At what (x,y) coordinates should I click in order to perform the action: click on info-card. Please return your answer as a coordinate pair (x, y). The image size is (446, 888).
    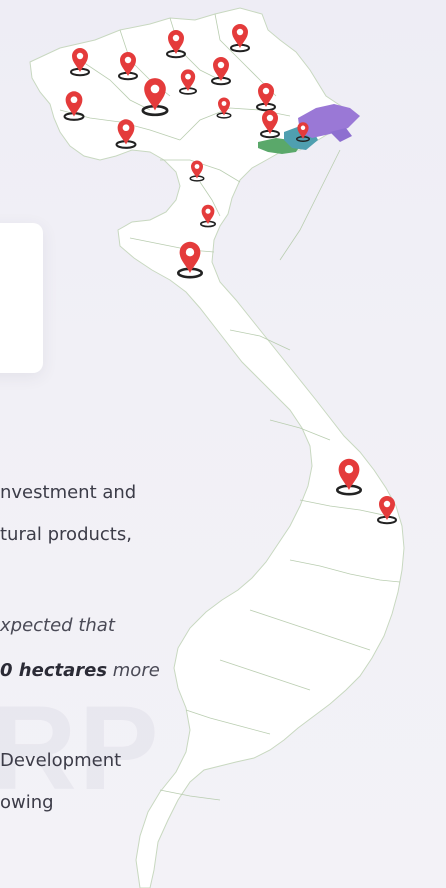
    Looking at the image, I should click on (21, 298).